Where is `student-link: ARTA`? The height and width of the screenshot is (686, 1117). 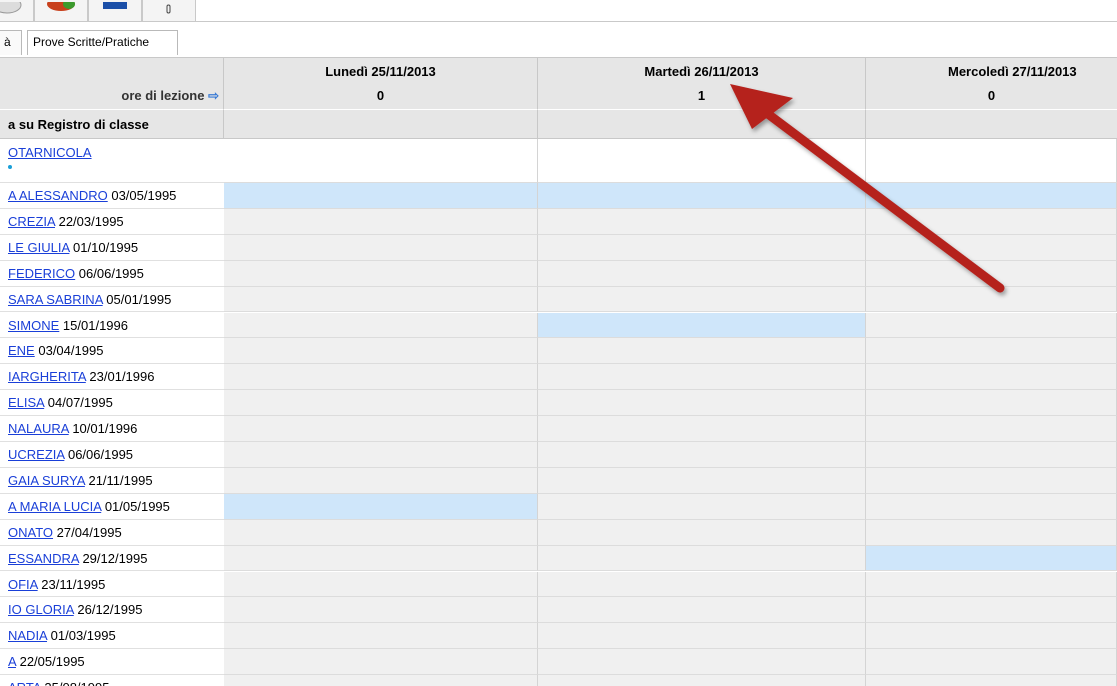
student-link: ARTA is located at coordinates (24, 683).